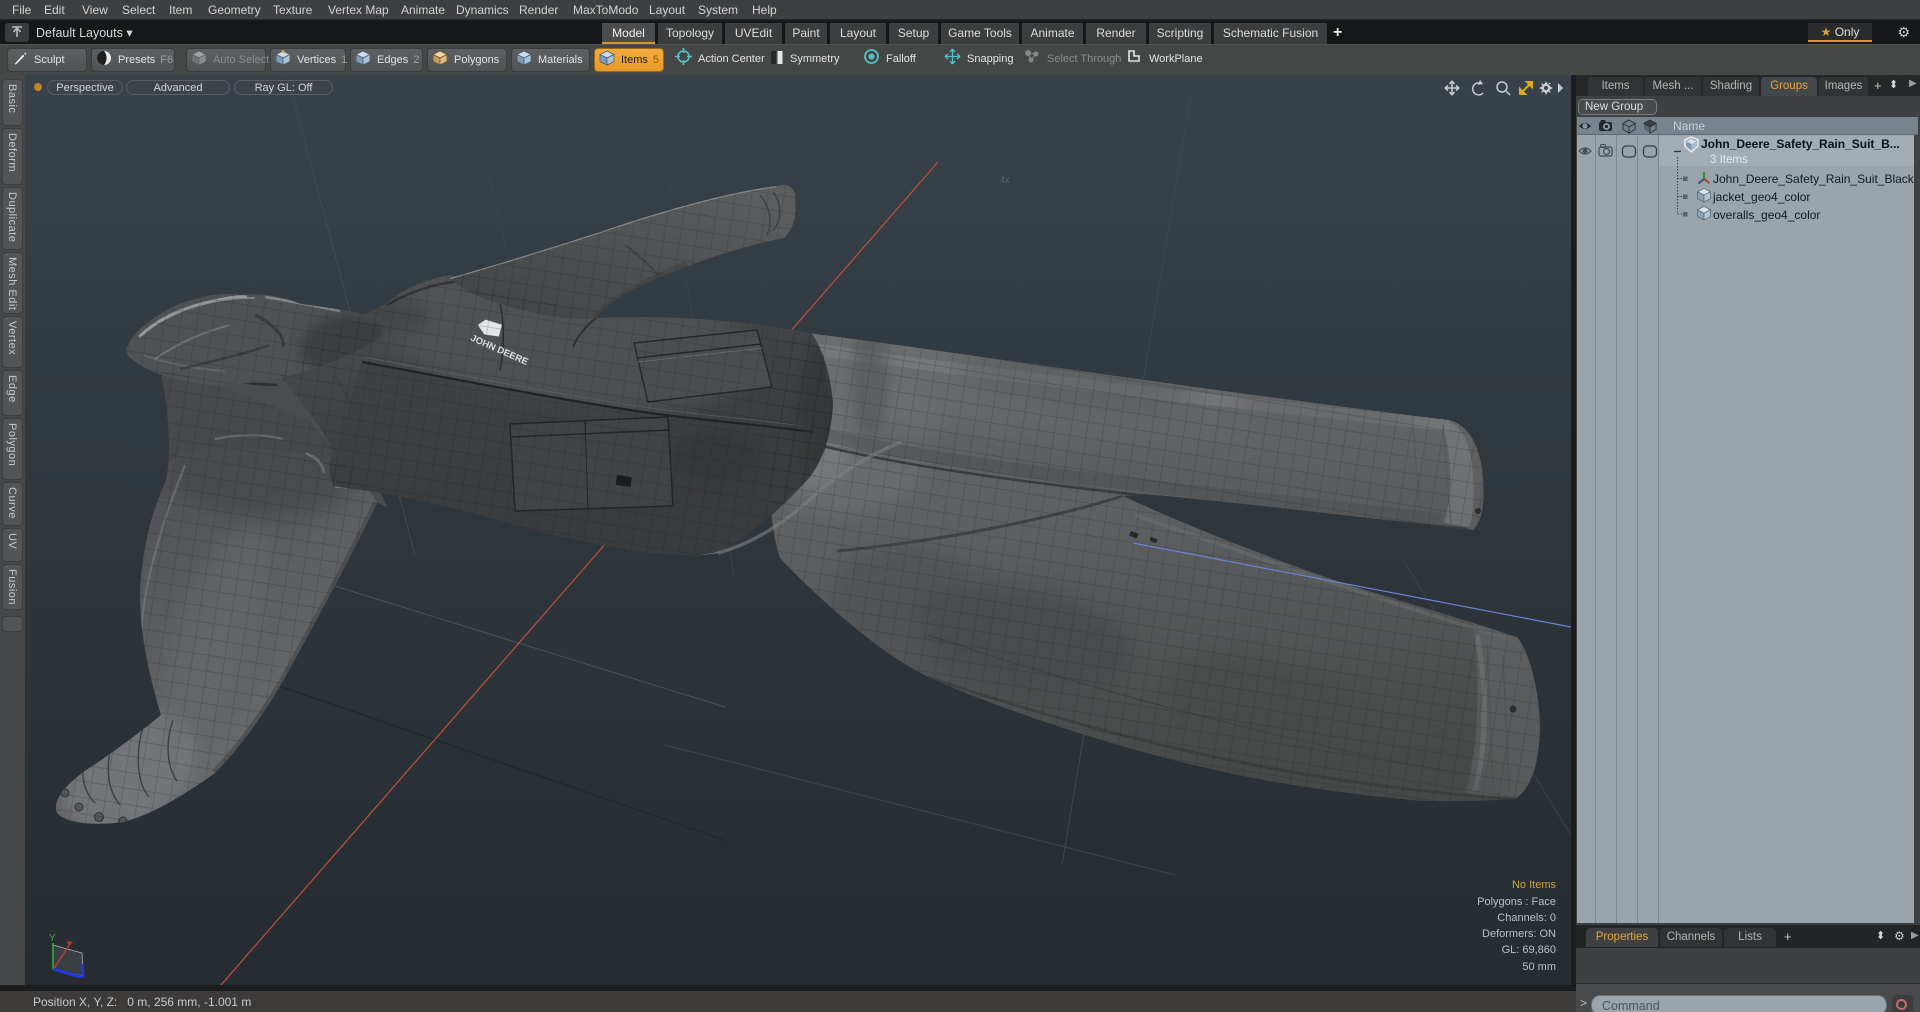 The image size is (1920, 1012). I want to click on svg-text: 4x, so click(1005, 180).